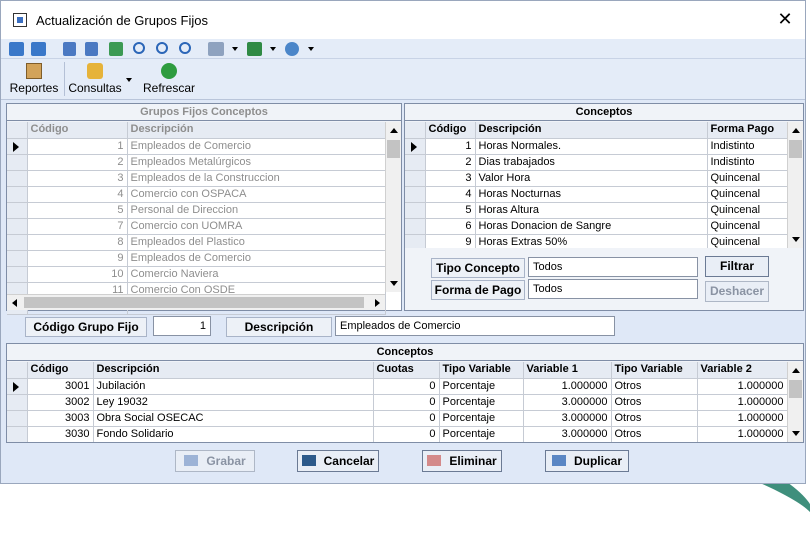  What do you see at coordinates (394, 283) in the screenshot?
I see `grupos-scroll-down-icon` at bounding box center [394, 283].